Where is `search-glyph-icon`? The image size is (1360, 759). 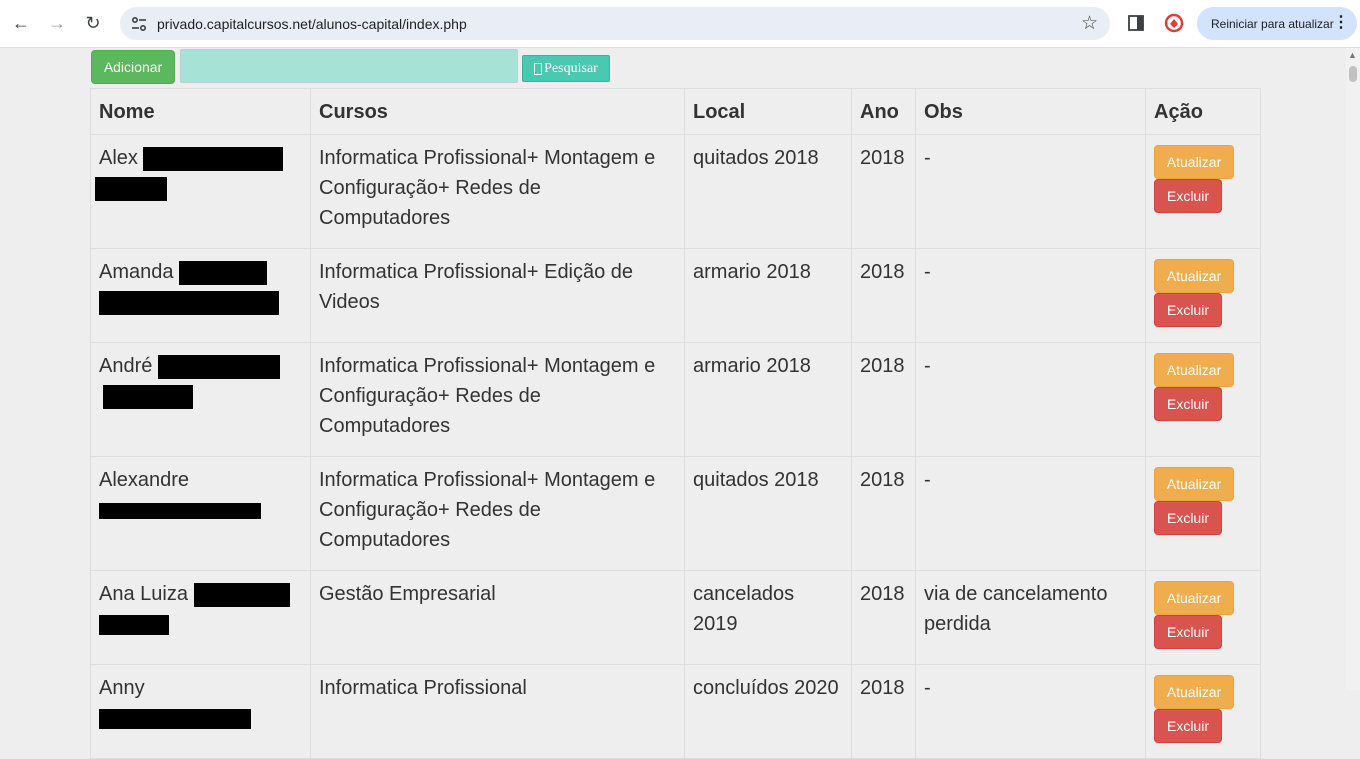
search-glyph-icon is located at coordinates (538, 68).